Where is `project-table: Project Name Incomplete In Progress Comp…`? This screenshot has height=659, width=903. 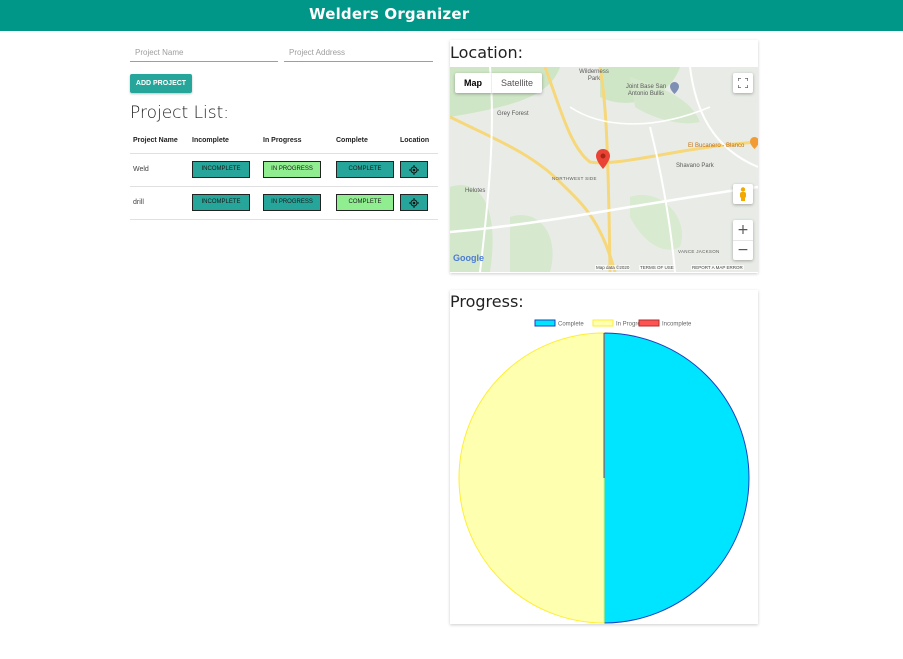 project-table: Project Name Incomplete In Progress Comp… is located at coordinates (284, 174).